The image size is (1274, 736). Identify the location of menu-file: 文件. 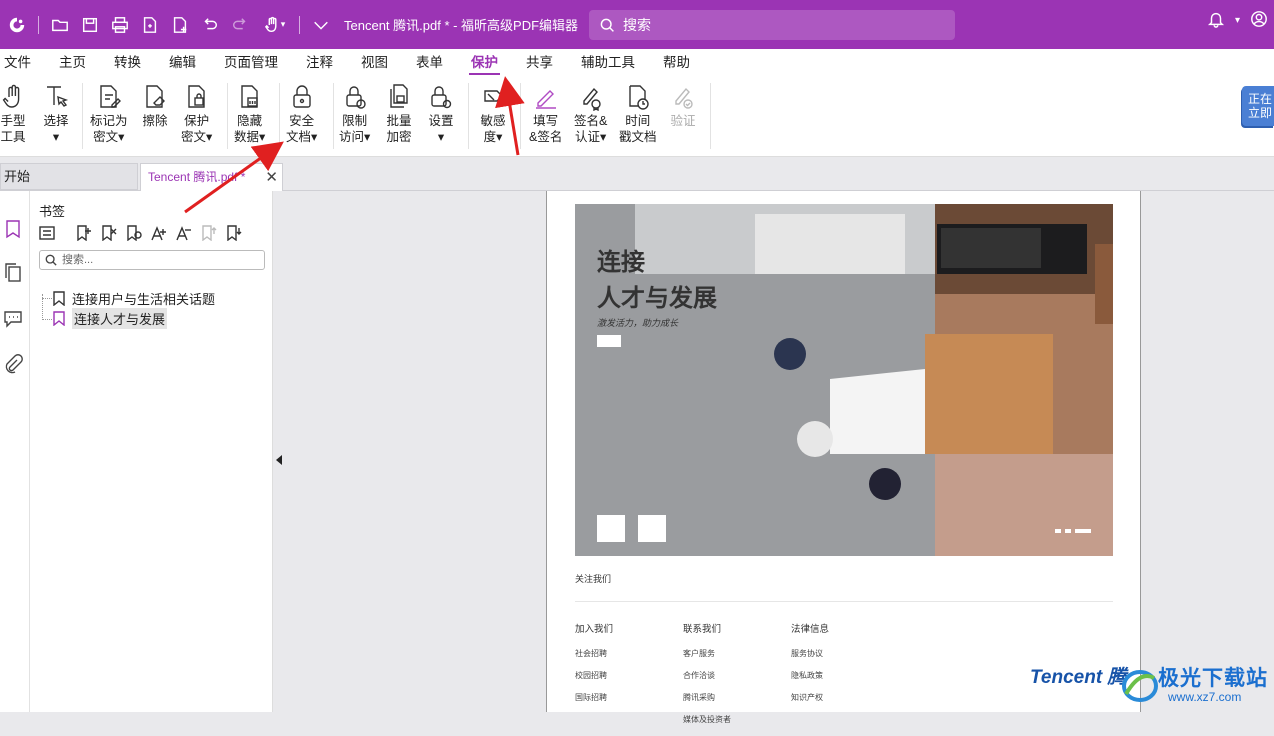
(22, 63).